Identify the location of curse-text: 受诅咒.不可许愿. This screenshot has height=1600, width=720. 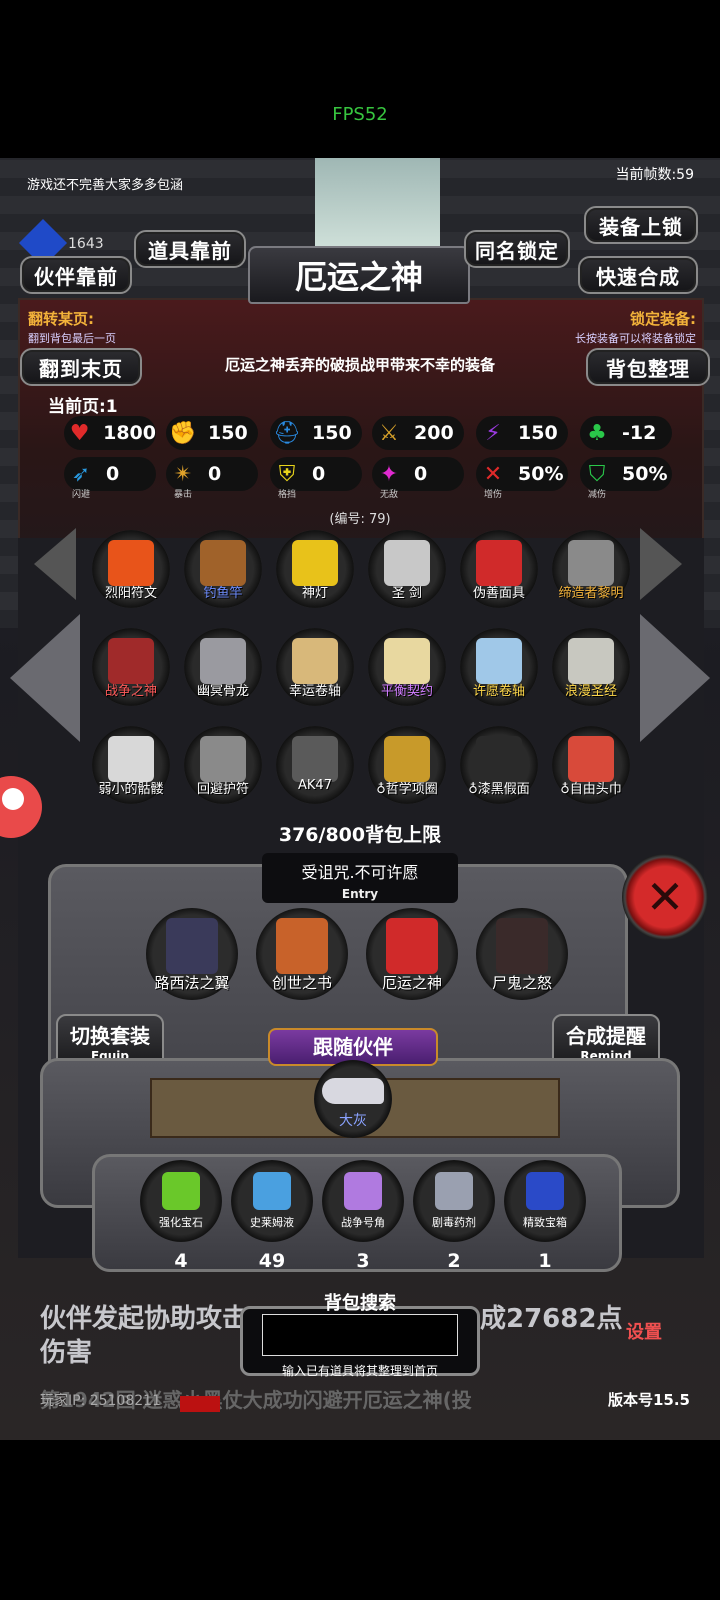
(360, 872).